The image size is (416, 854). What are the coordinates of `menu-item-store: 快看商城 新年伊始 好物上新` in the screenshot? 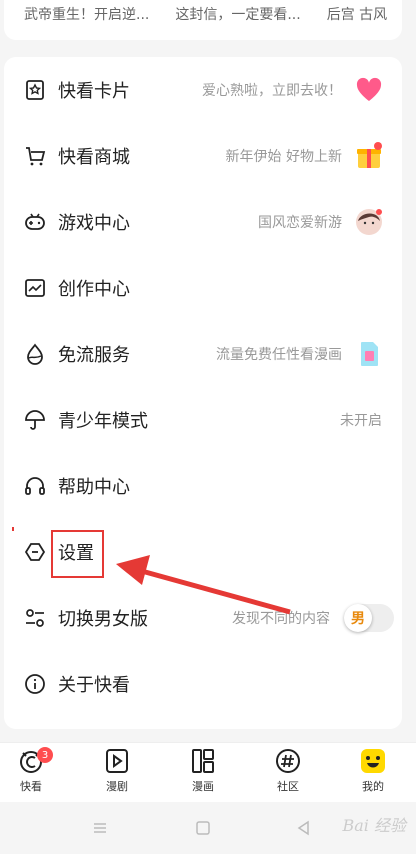 It's located at (203, 156).